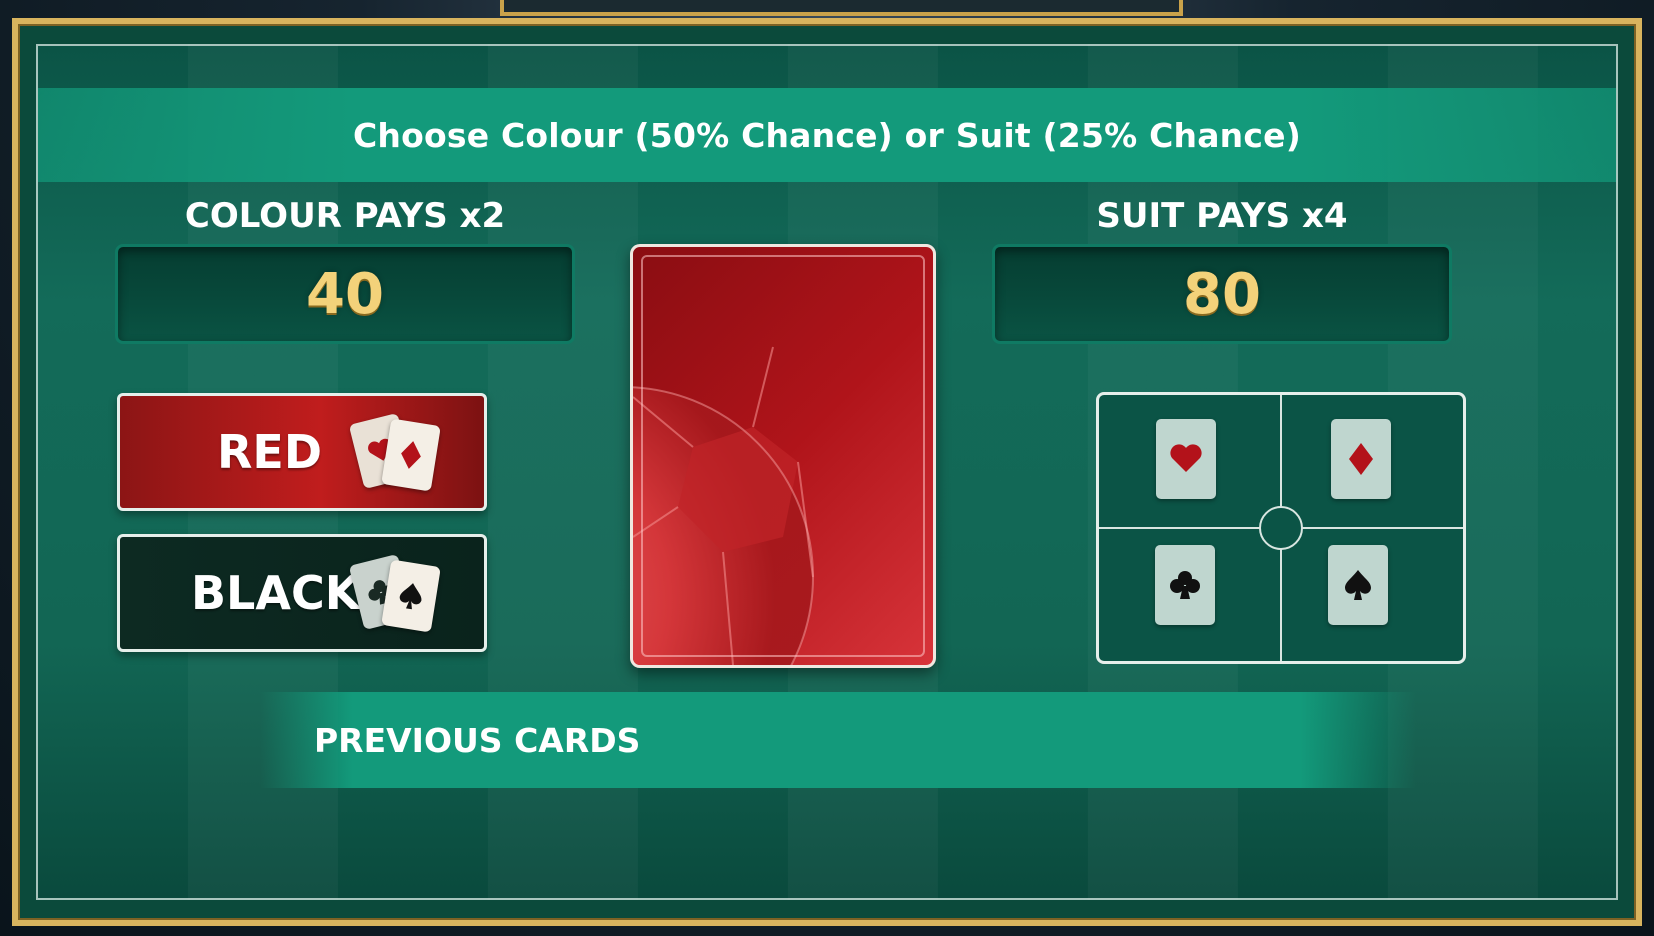 This screenshot has height=936, width=1654. I want to click on spade-suit-button, so click(1358, 585).